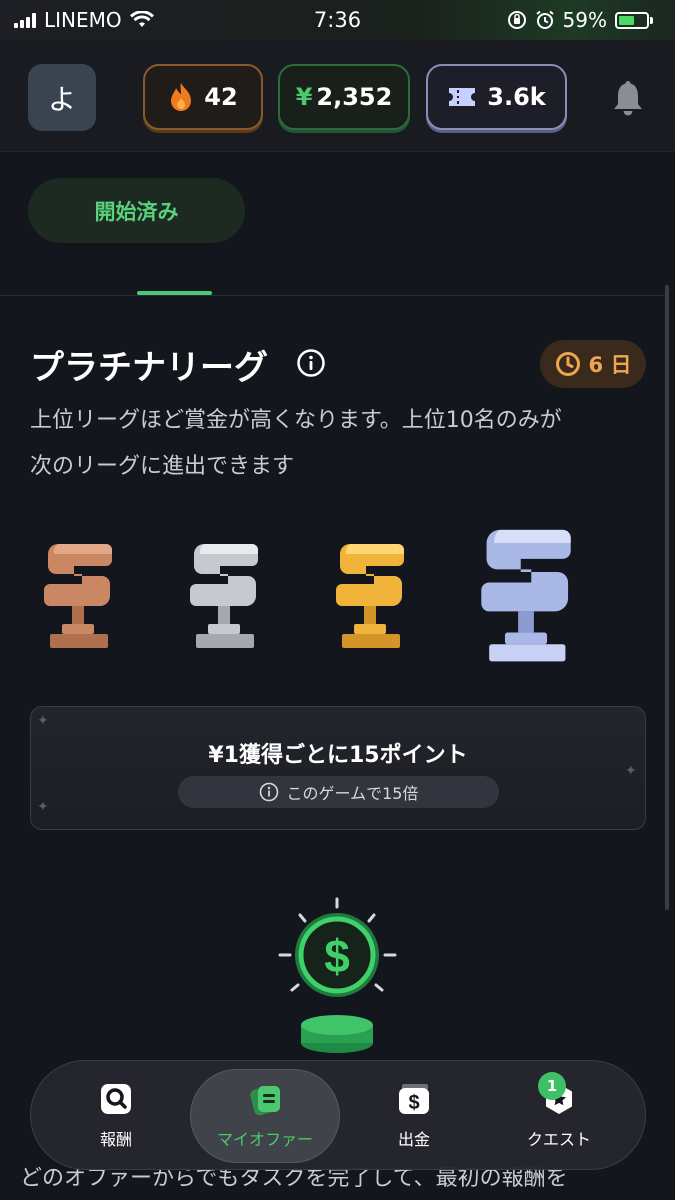 This screenshot has width=675, height=1200. Describe the element at coordinates (264, 1139) in the screenshot. I see `nav-label-my-offers: マイオファー` at that location.